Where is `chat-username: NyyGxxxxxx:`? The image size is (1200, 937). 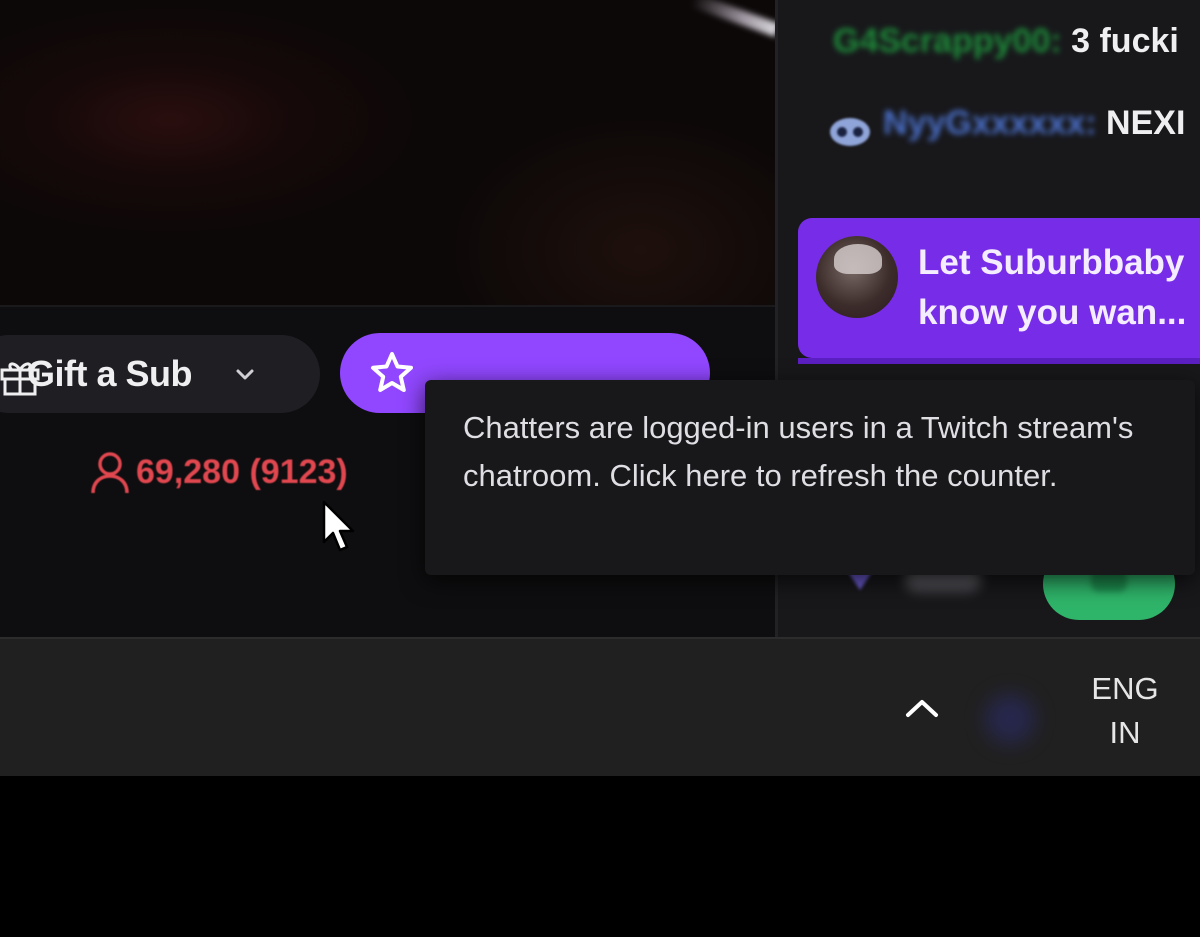 chat-username: NyyGxxxxxx: is located at coordinates (990, 123).